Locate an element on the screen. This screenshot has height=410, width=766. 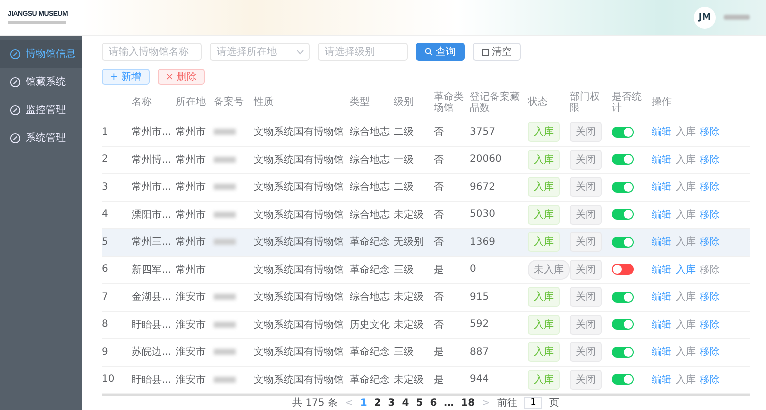
column-header: 性质 is located at coordinates (264, 102).